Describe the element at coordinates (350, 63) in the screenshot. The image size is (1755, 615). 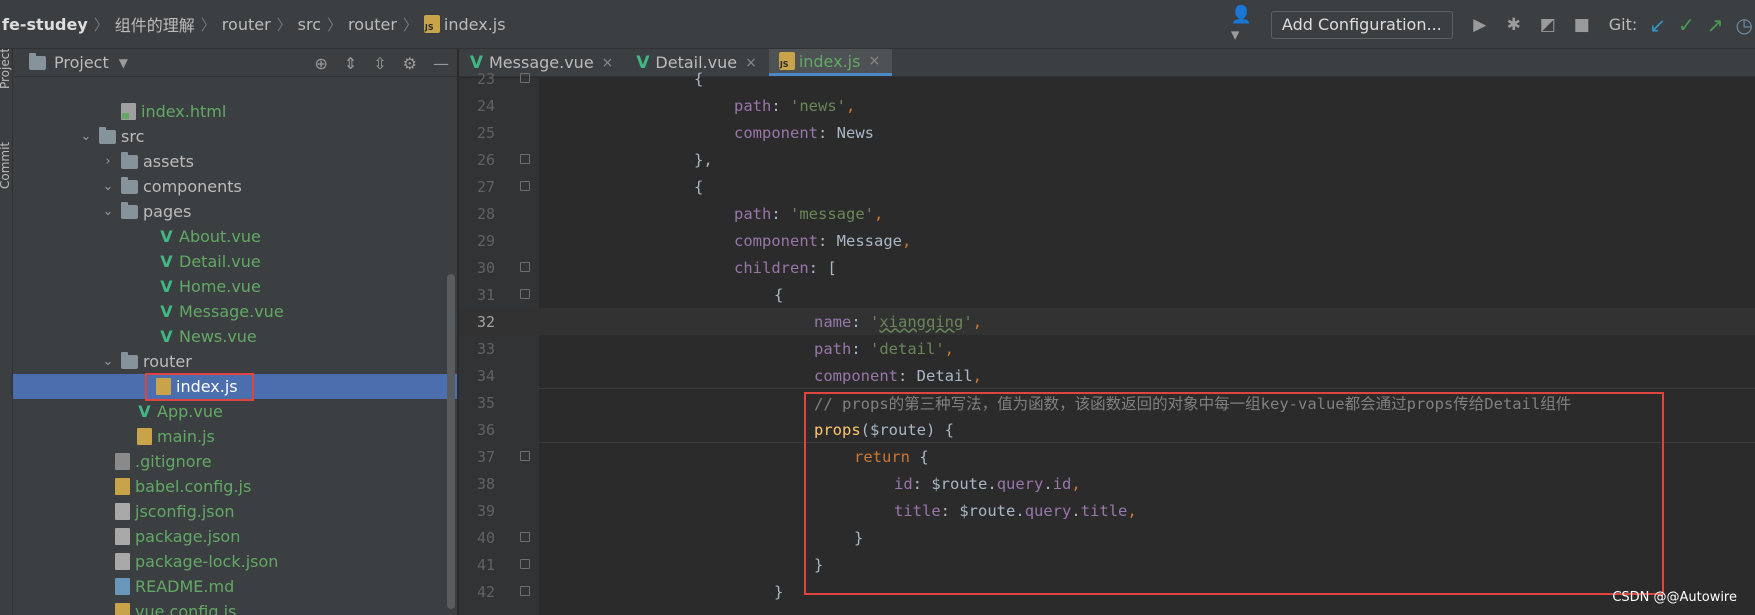
I see `expand-all-icon: ⇕` at that location.